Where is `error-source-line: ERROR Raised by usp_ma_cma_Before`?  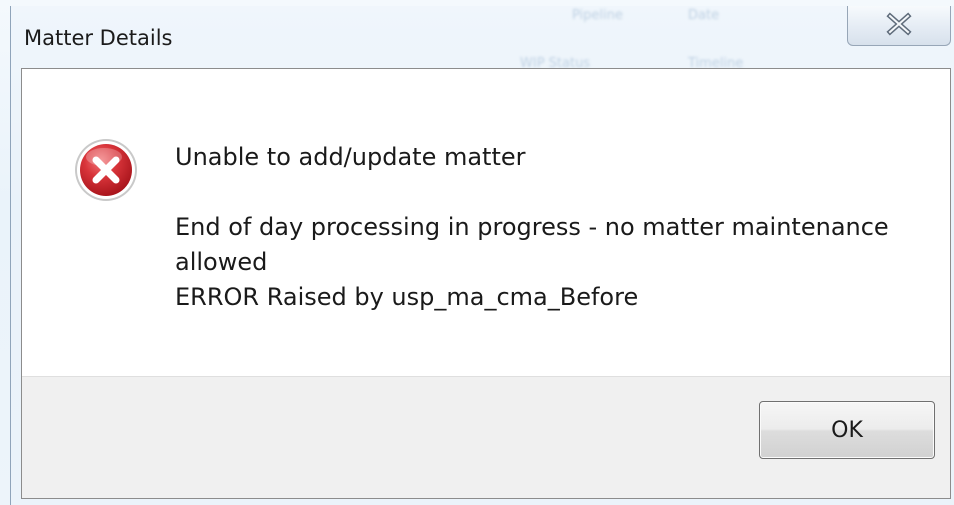
error-source-line: ERROR Raised by usp_ma_cma_Before is located at coordinates (407, 297).